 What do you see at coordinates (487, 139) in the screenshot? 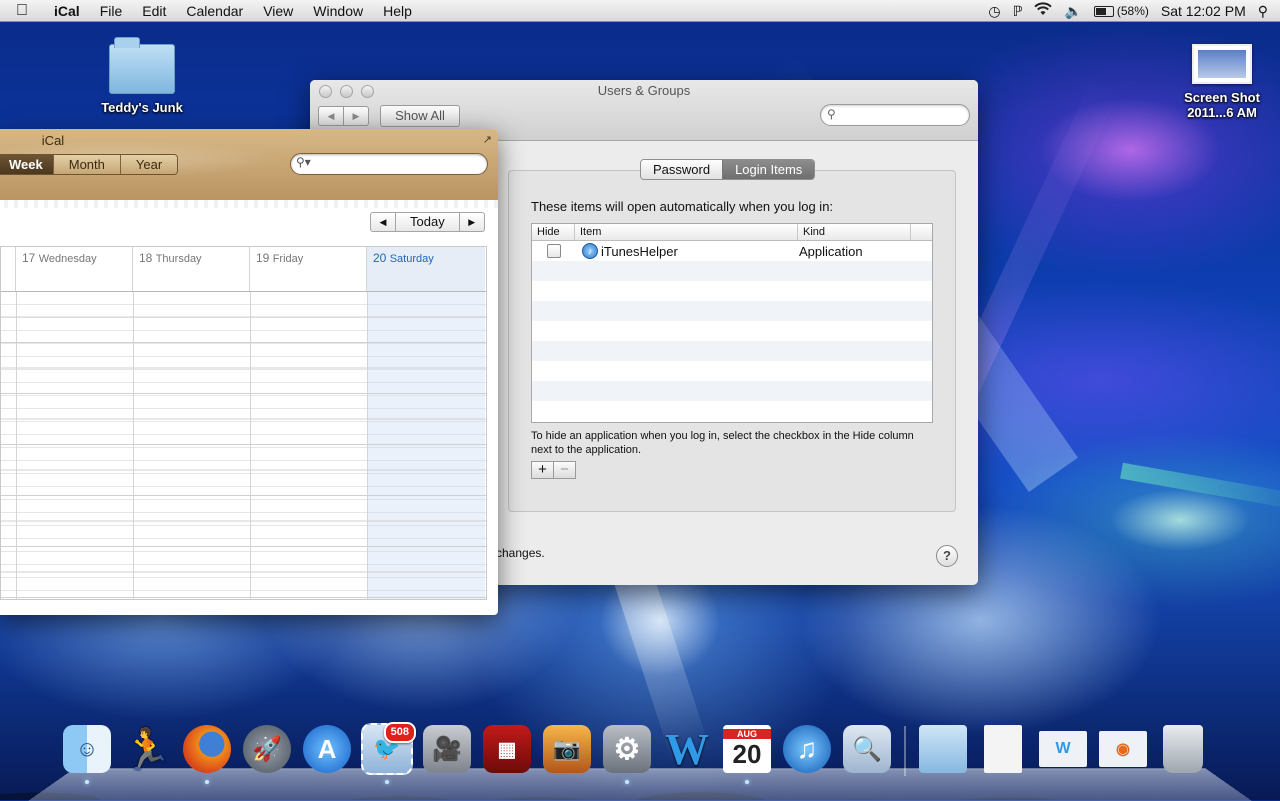
I see `fullscreen-icon: ↗` at bounding box center [487, 139].